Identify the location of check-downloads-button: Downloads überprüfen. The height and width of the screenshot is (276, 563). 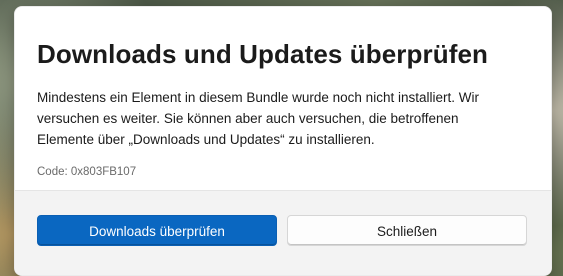
(157, 230).